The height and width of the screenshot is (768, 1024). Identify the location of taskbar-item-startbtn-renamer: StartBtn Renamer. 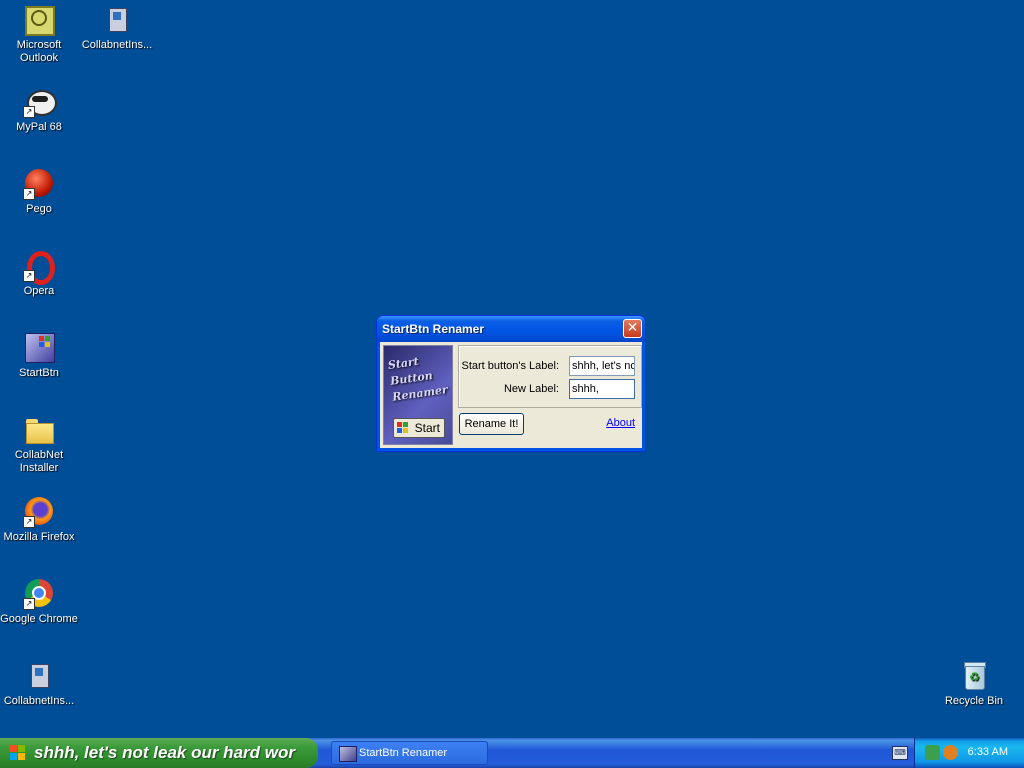
(409, 753).